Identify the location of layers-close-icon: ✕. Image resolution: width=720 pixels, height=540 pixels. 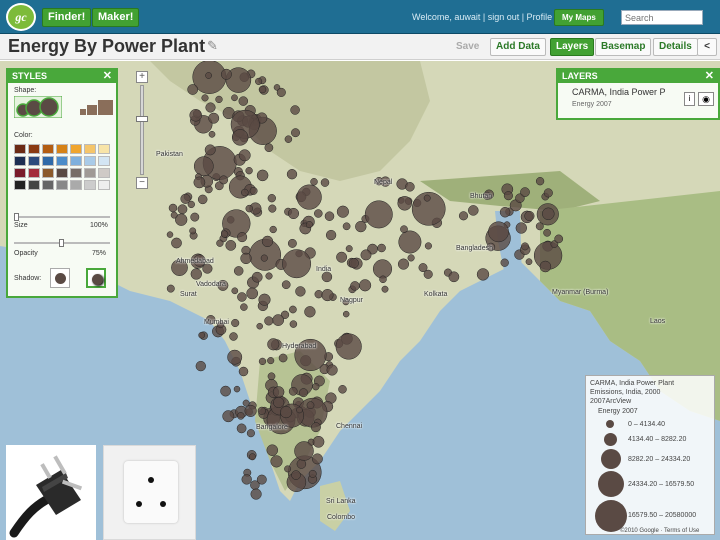
(709, 76).